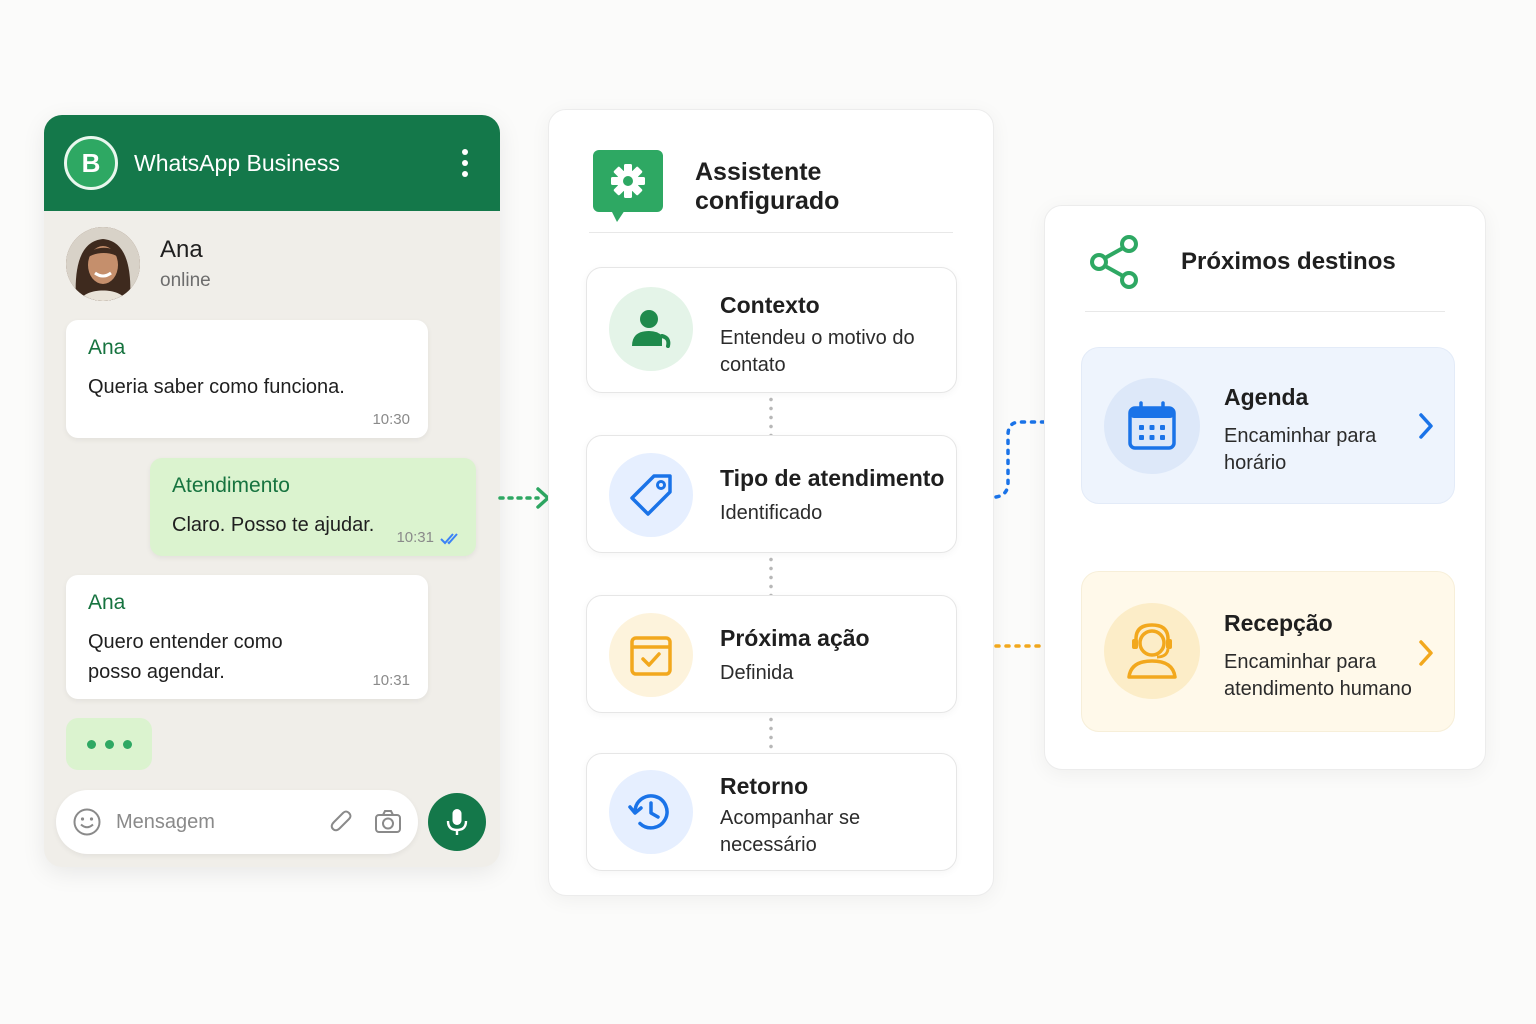 This screenshot has height=1024, width=1536. What do you see at coordinates (651, 812) in the screenshot?
I see `history-icon` at bounding box center [651, 812].